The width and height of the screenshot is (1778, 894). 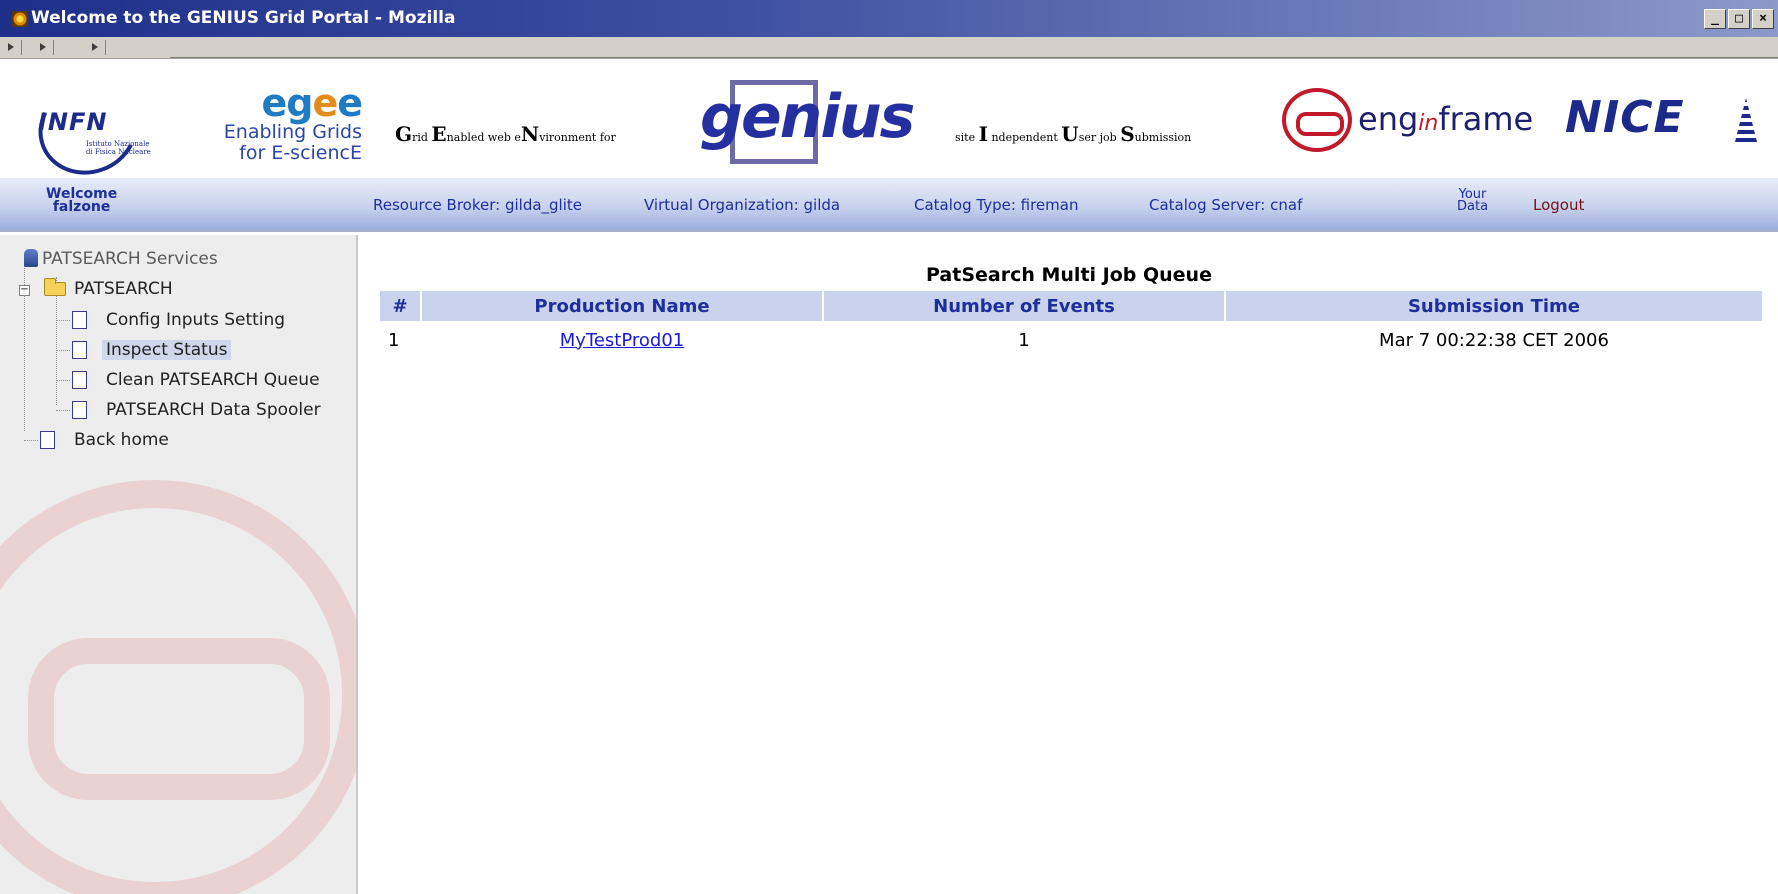 I want to click on welcome-user: Welcome falzone, so click(x=81, y=201).